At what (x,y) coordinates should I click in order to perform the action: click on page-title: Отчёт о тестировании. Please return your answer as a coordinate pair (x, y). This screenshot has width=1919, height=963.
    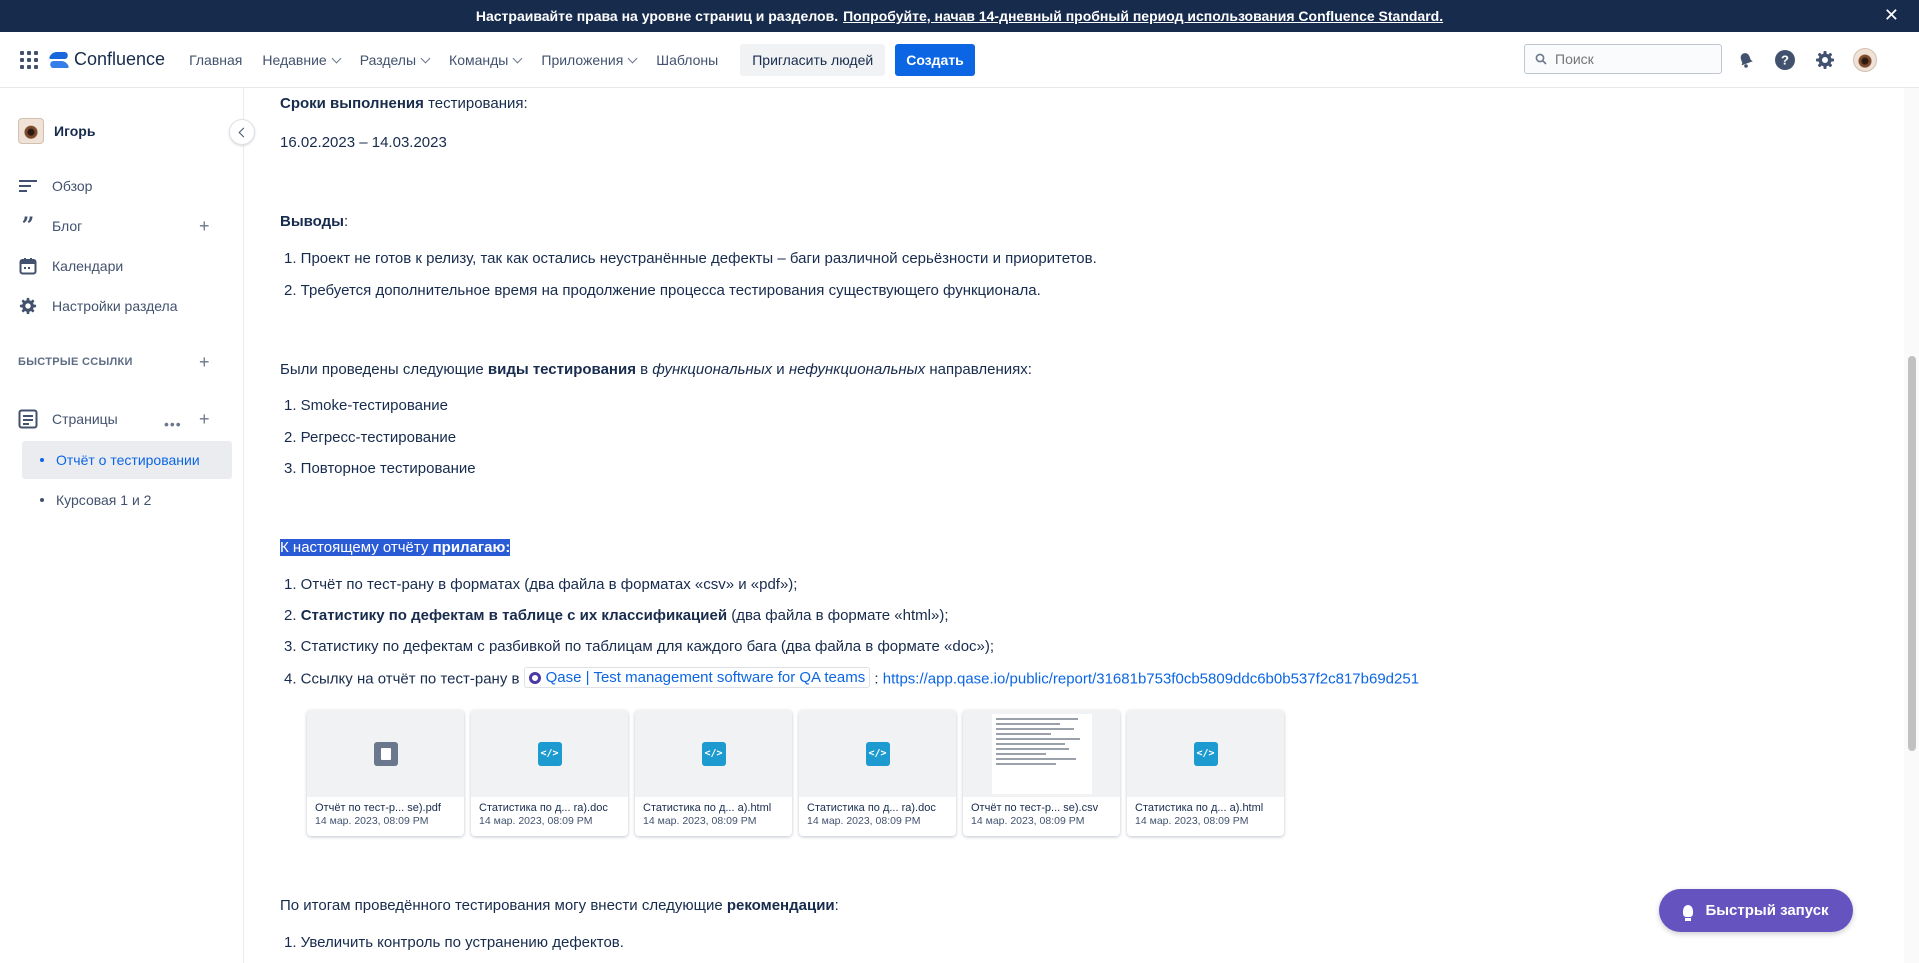
    Looking at the image, I should click on (128, 460).